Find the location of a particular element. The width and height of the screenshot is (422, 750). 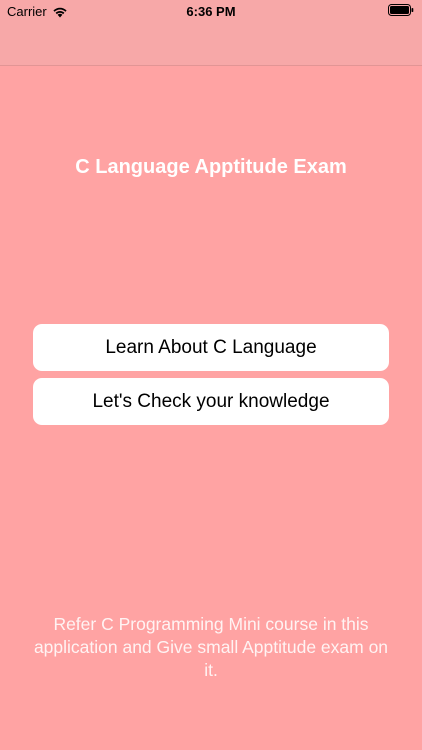

check-knowledge-button: Let's Check your knowledge is located at coordinates (211, 401).